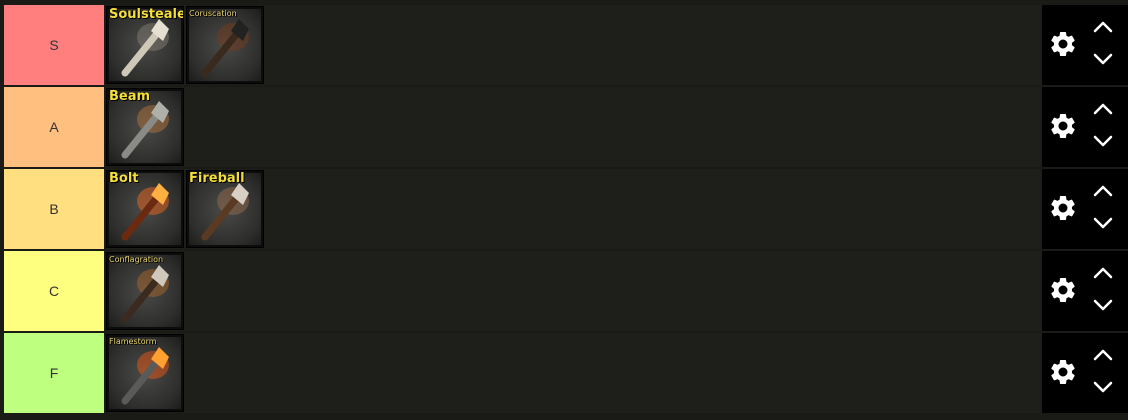 This screenshot has height=420, width=1128. I want to click on item-card: Coruscation, so click(225, 45).